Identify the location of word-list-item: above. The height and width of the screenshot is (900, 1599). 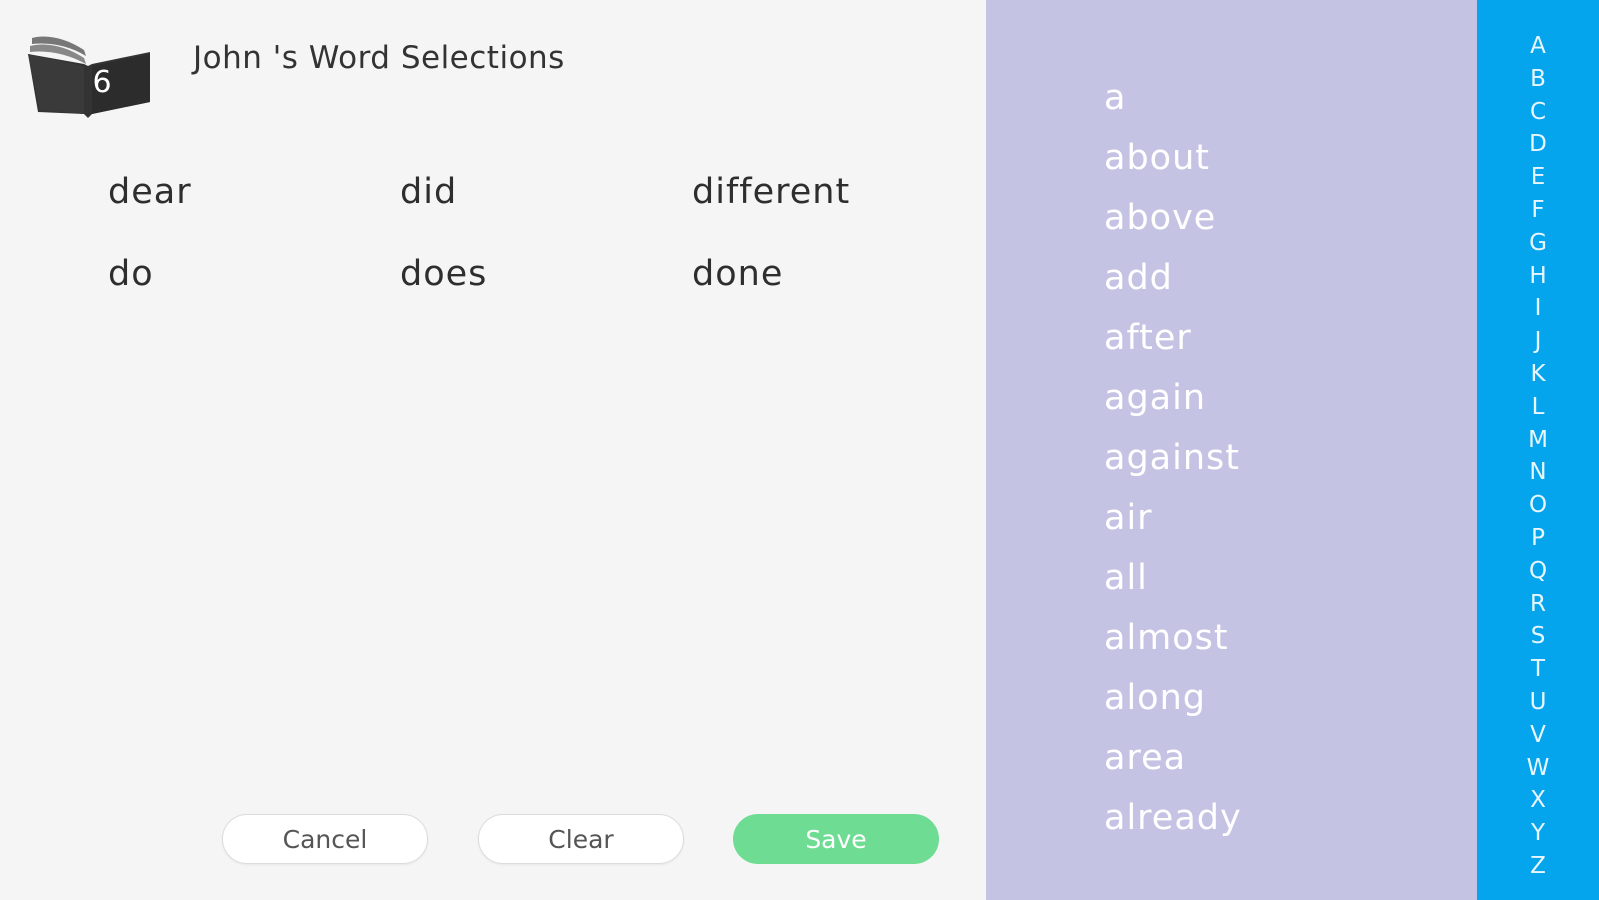
(1160, 218).